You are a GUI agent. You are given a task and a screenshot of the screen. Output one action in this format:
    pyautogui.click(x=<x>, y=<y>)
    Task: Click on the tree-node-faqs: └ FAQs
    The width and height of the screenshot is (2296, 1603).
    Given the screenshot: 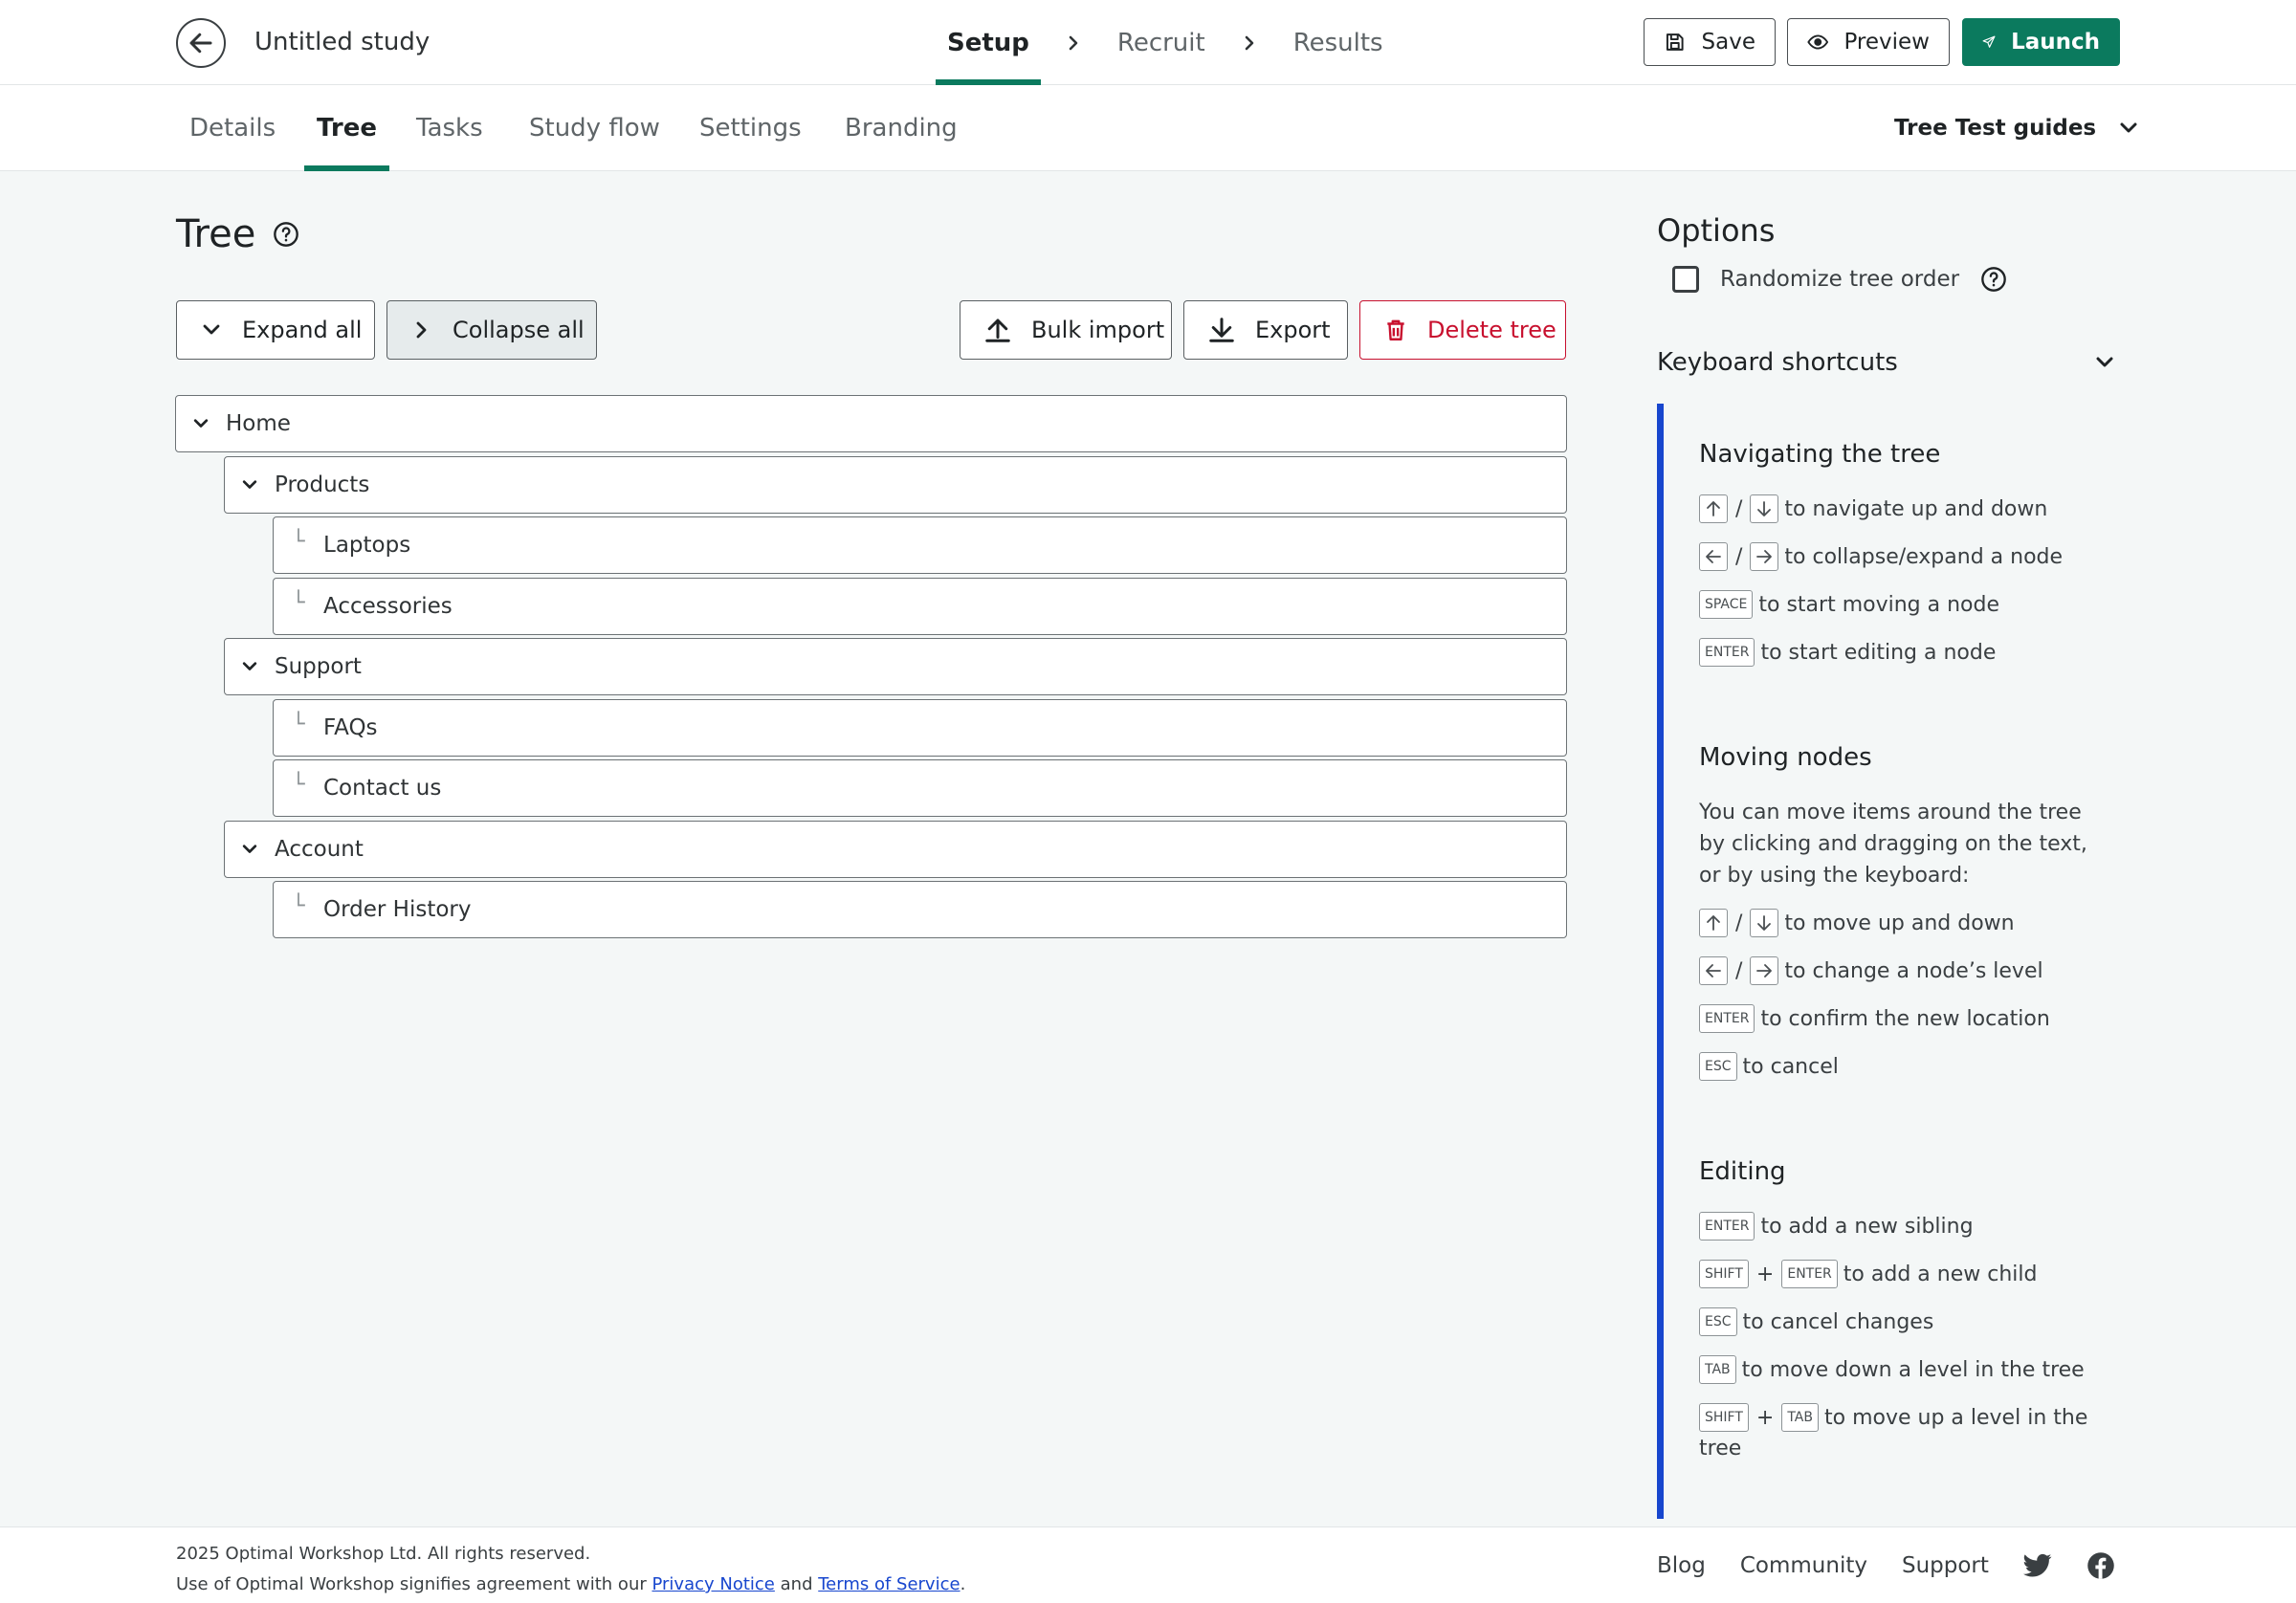 What is the action you would take?
    pyautogui.click(x=920, y=728)
    